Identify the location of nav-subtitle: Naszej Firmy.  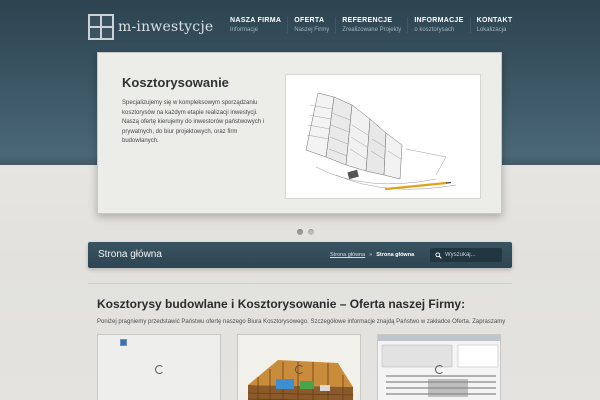
(312, 30).